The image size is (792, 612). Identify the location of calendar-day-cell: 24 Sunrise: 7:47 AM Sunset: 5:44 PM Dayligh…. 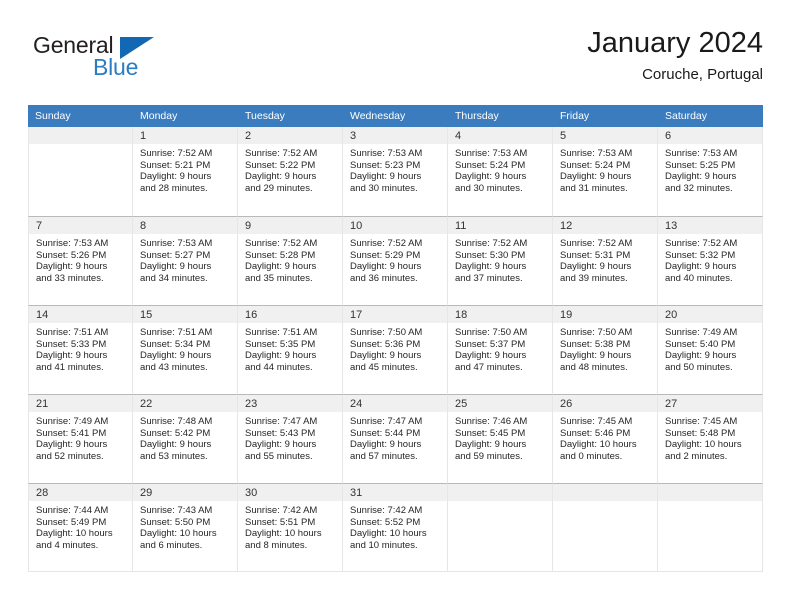
(395, 438).